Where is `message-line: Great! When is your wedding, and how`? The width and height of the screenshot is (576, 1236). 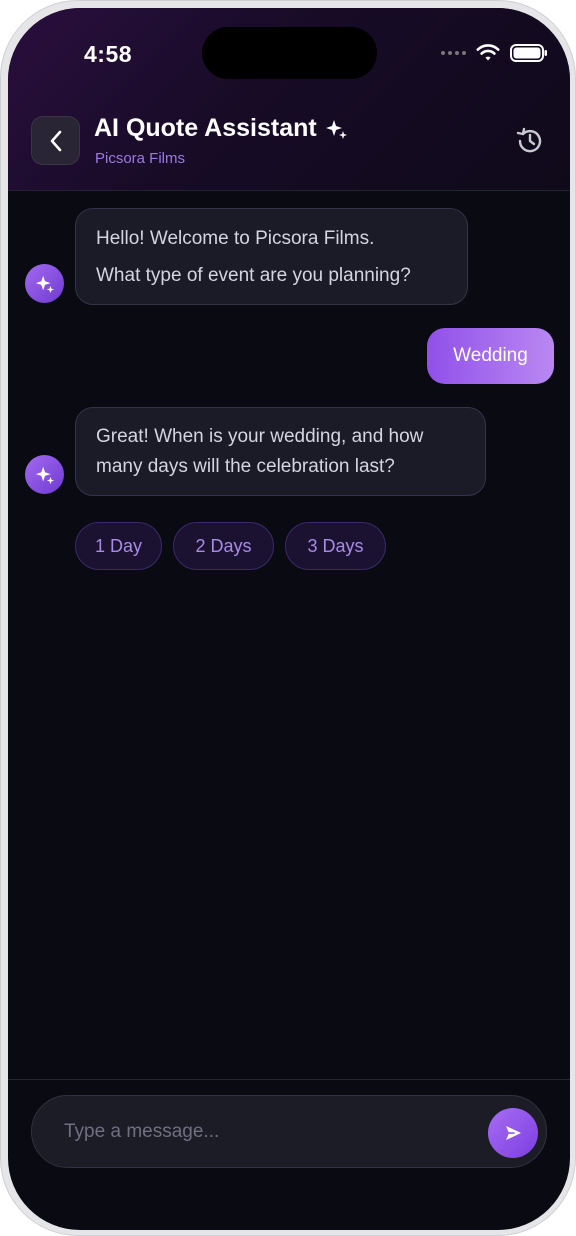 message-line: Great! When is your wedding, and how is located at coordinates (260, 436).